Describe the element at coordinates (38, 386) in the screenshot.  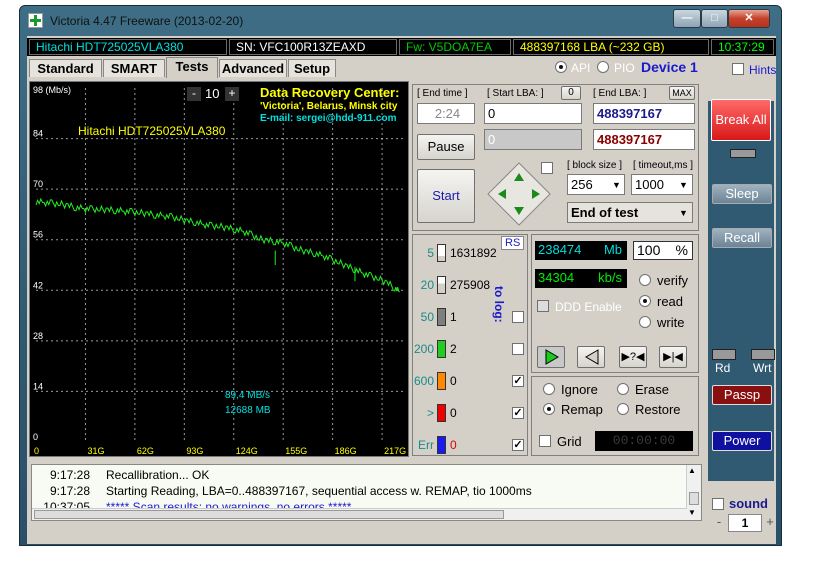
I see `y-tick-label: 14` at that location.